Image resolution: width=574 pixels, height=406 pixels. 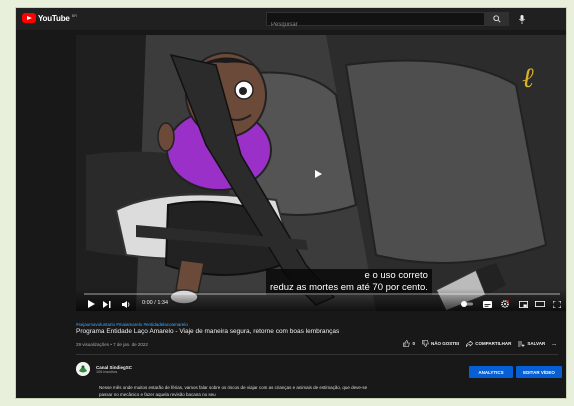 I want to click on youtube-logo: YouTube BR, so click(x=49, y=18).